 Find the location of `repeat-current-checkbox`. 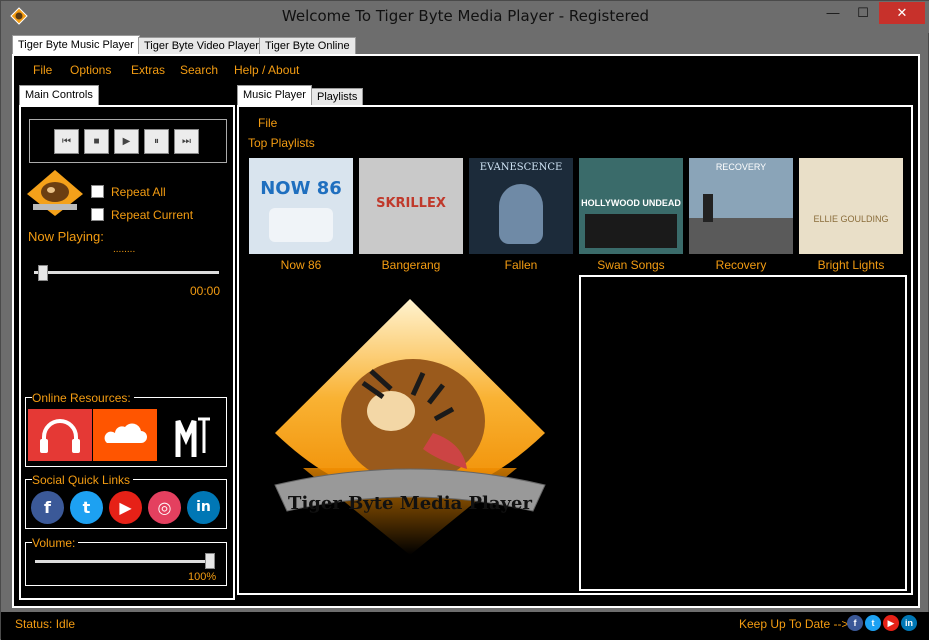

repeat-current-checkbox is located at coordinates (97, 214).